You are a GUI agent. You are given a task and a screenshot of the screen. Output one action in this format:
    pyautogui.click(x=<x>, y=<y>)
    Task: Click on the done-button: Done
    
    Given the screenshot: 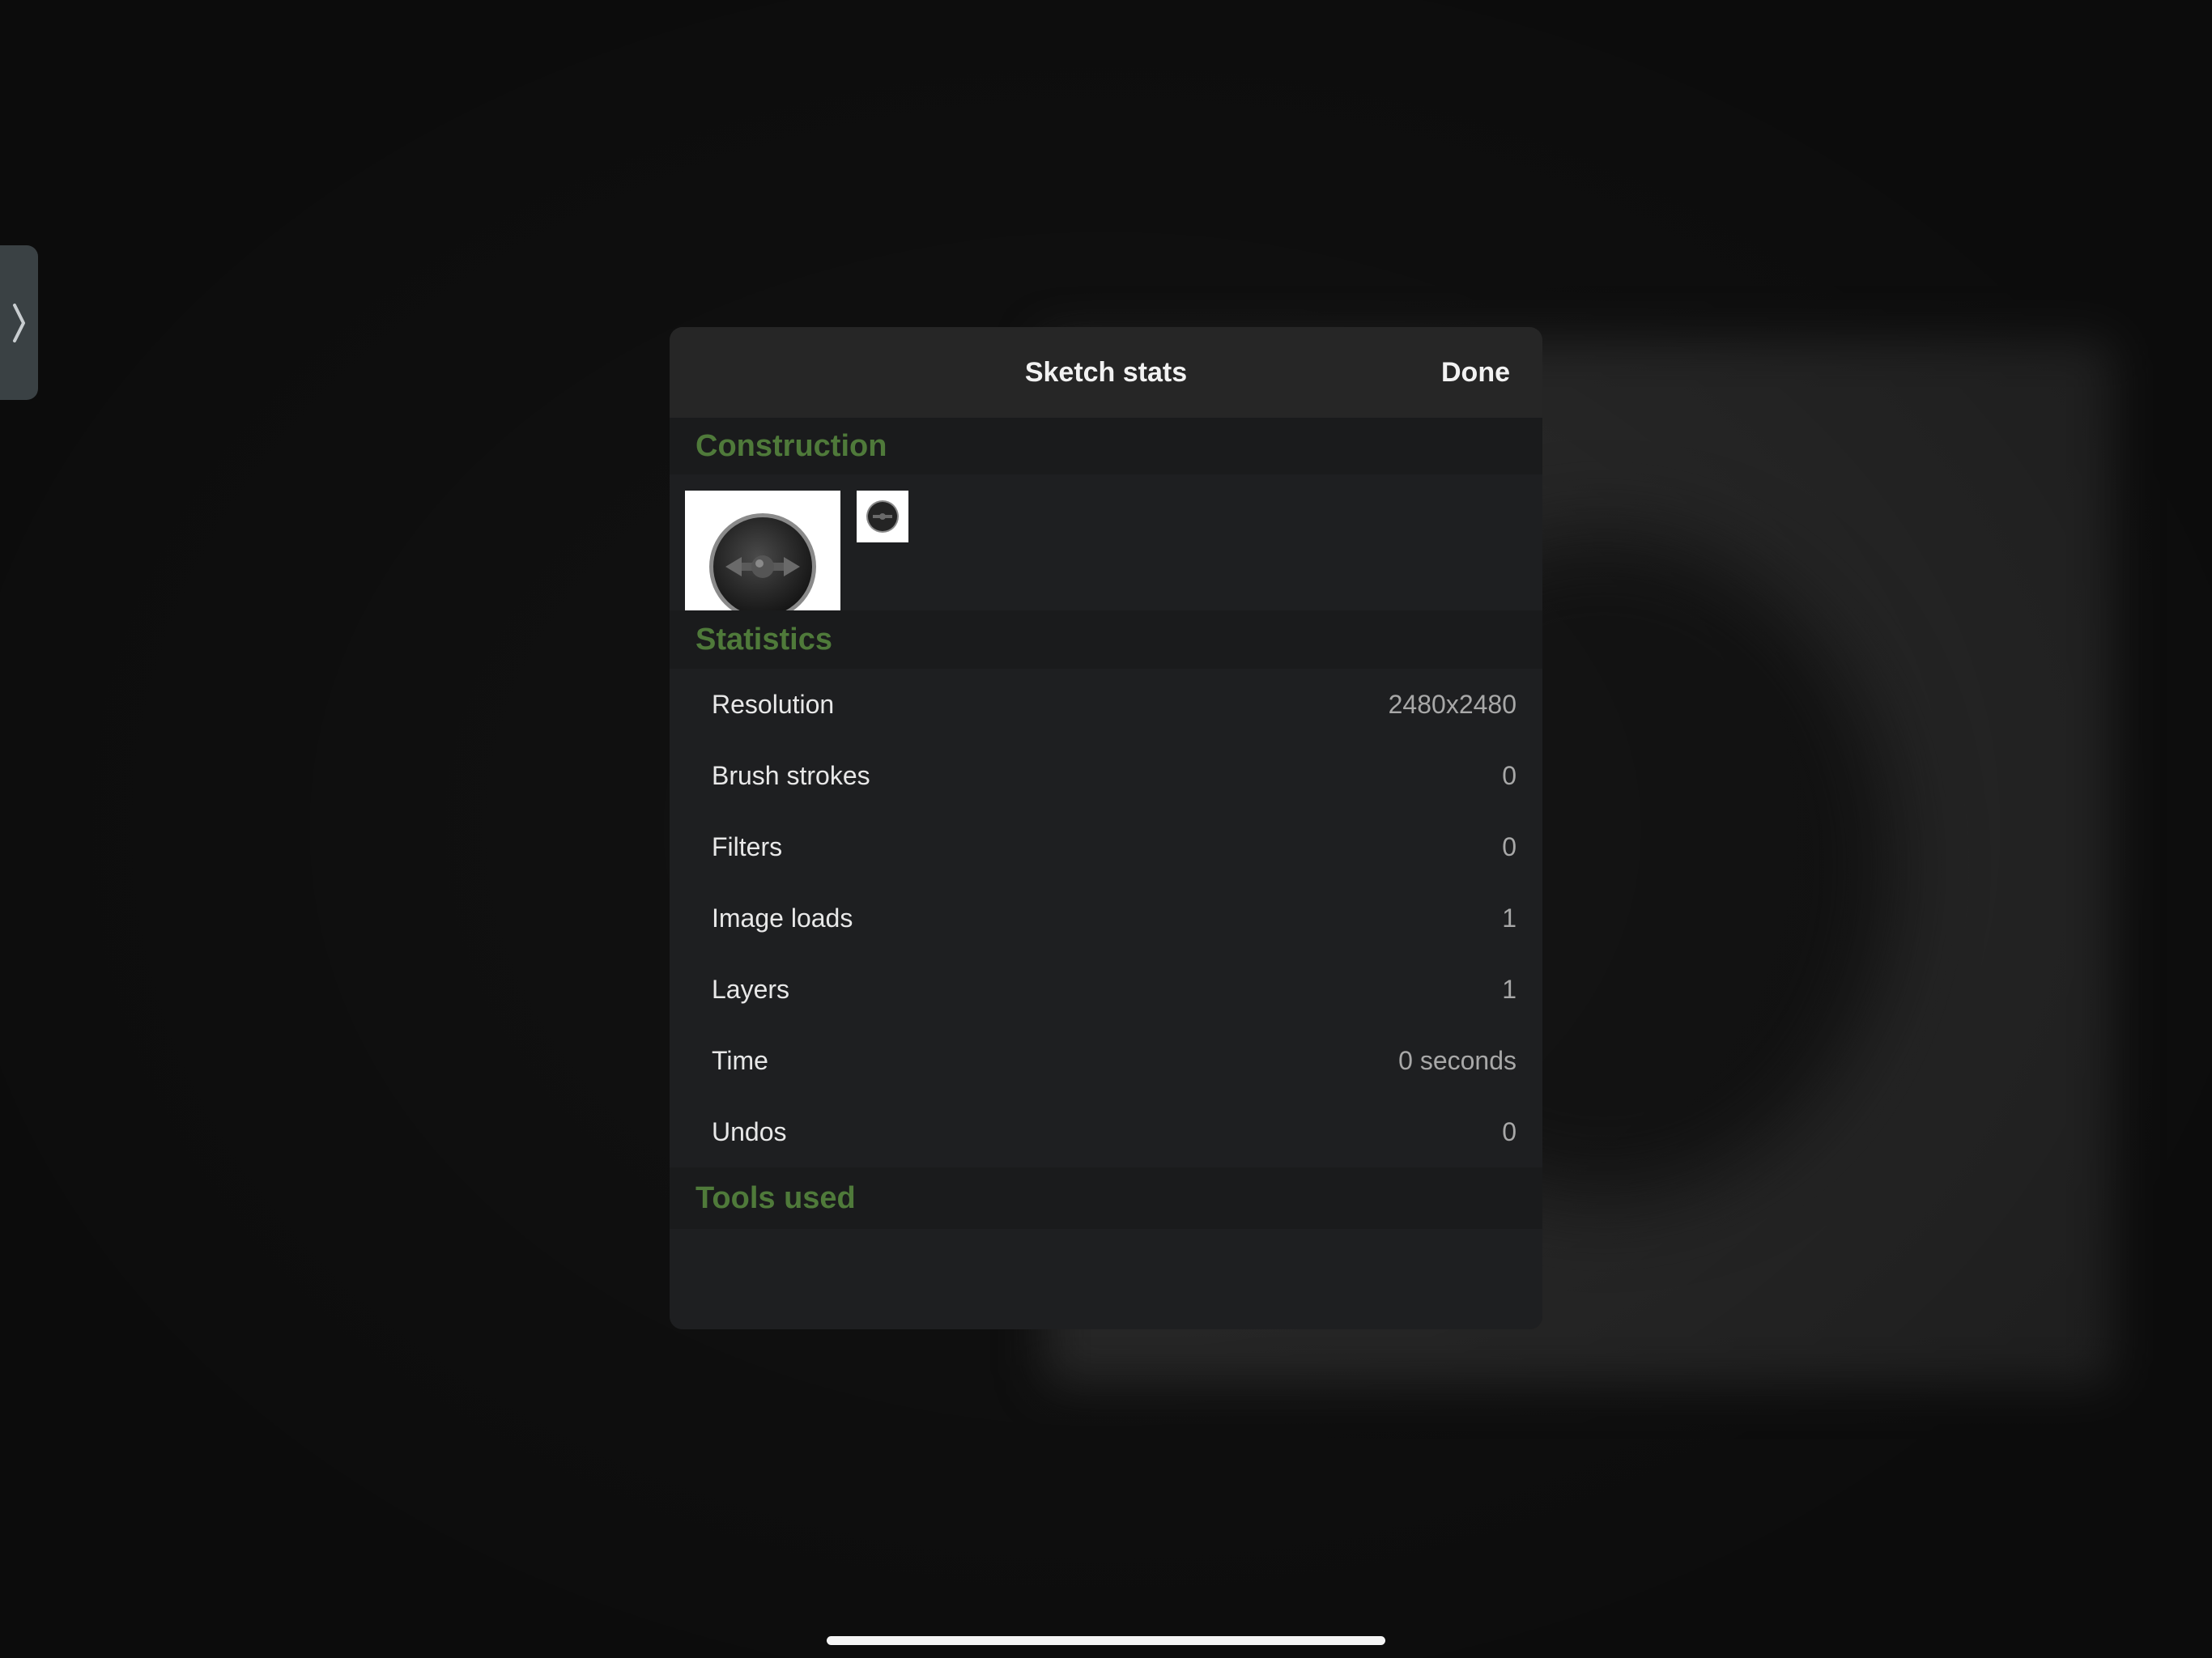 What is the action you would take?
    pyautogui.click(x=1475, y=372)
    